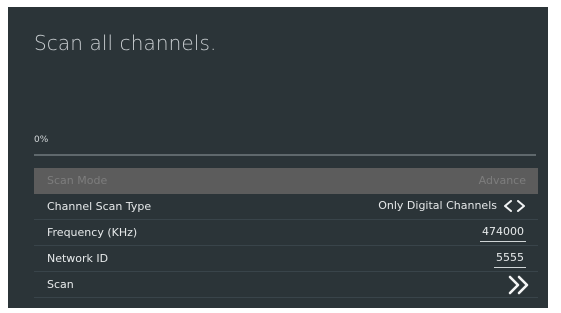  Describe the element at coordinates (286, 207) in the screenshot. I see `menu-row-channel-scan-type: Channel Scan Type Only Digital Channels` at that location.